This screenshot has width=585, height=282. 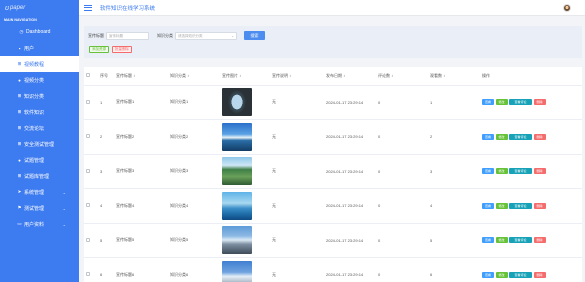 I want to click on title-filter-input: 宣传标题, so click(x=127, y=35).